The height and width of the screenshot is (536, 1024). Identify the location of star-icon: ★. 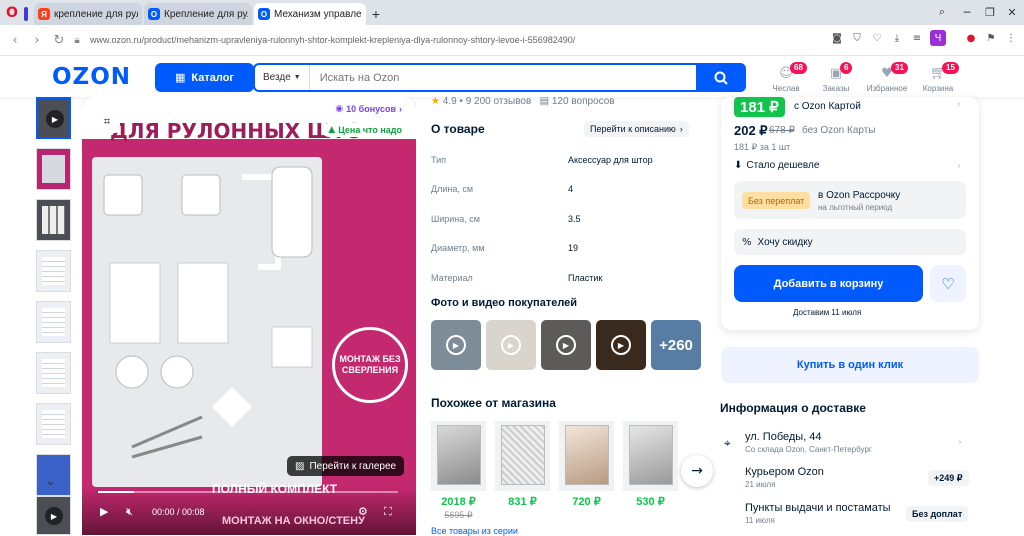
(435, 101).